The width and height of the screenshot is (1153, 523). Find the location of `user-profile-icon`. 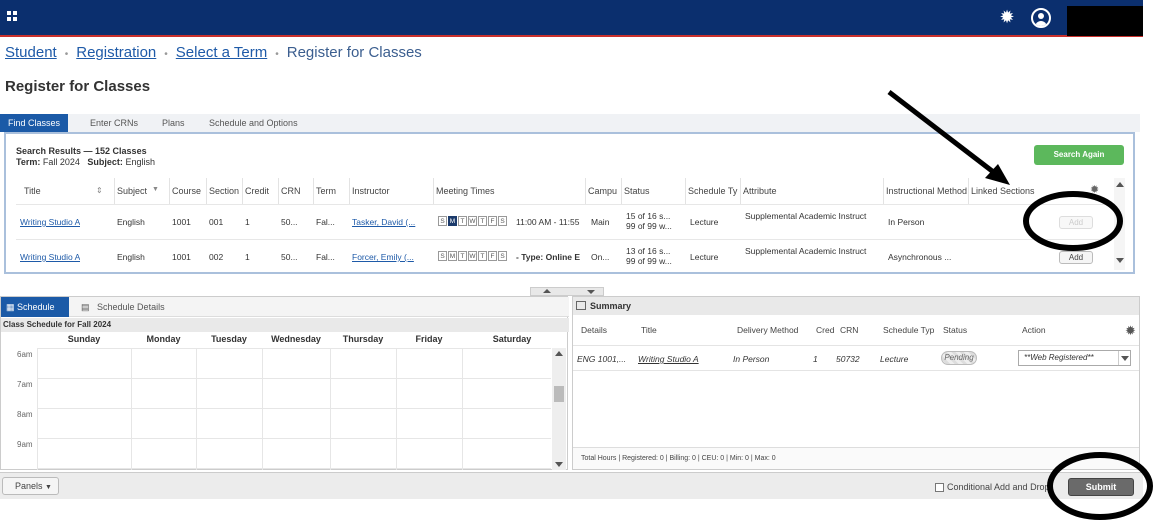

user-profile-icon is located at coordinates (1041, 18).